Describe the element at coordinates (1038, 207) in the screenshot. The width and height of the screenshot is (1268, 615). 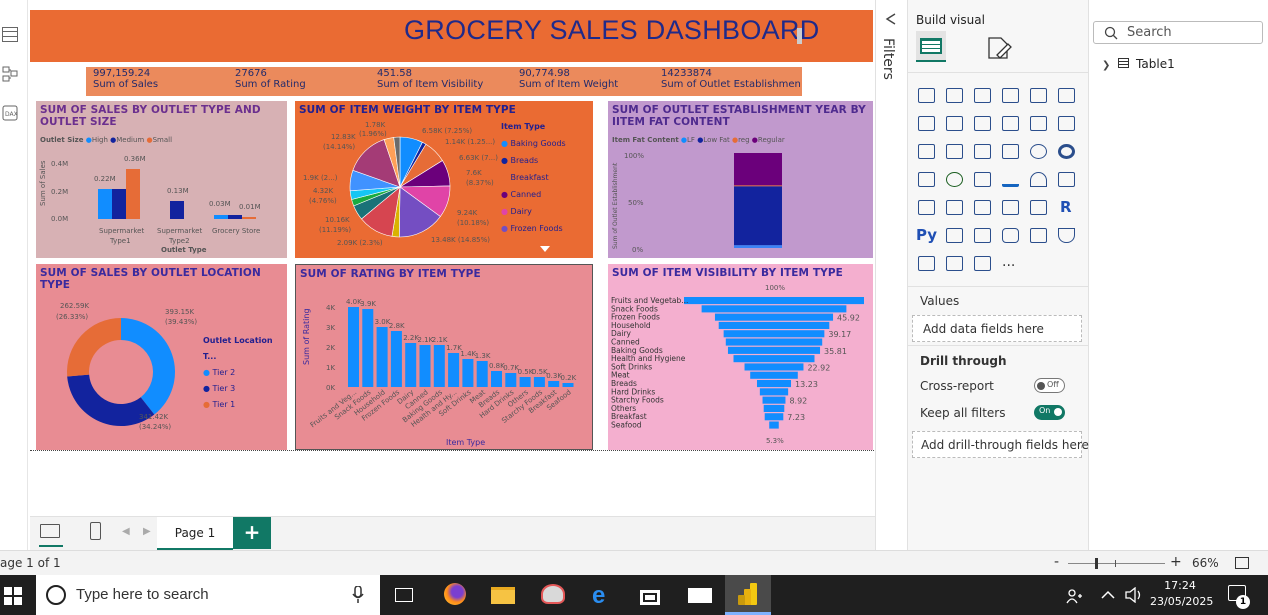
I see `matrix-icon` at that location.